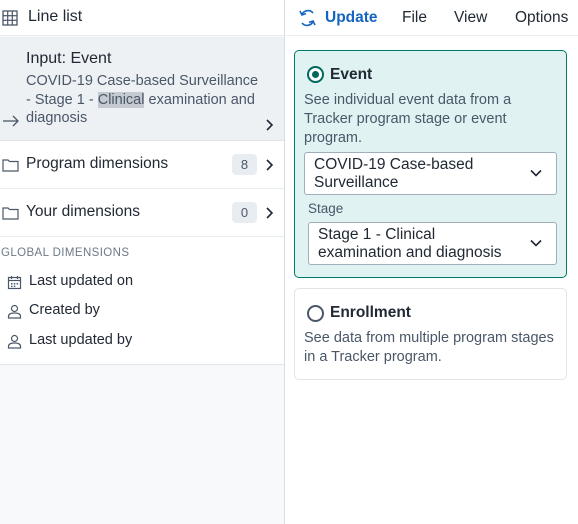 The height and width of the screenshot is (524, 578). Describe the element at coordinates (351, 74) in the screenshot. I see `event-title: Event` at that location.